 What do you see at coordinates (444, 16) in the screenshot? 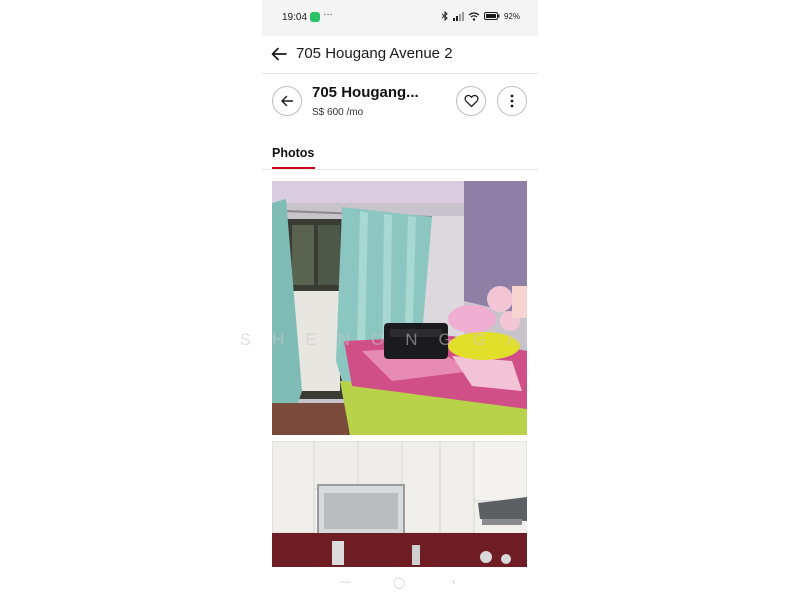
I see `bluetooth-icon` at bounding box center [444, 16].